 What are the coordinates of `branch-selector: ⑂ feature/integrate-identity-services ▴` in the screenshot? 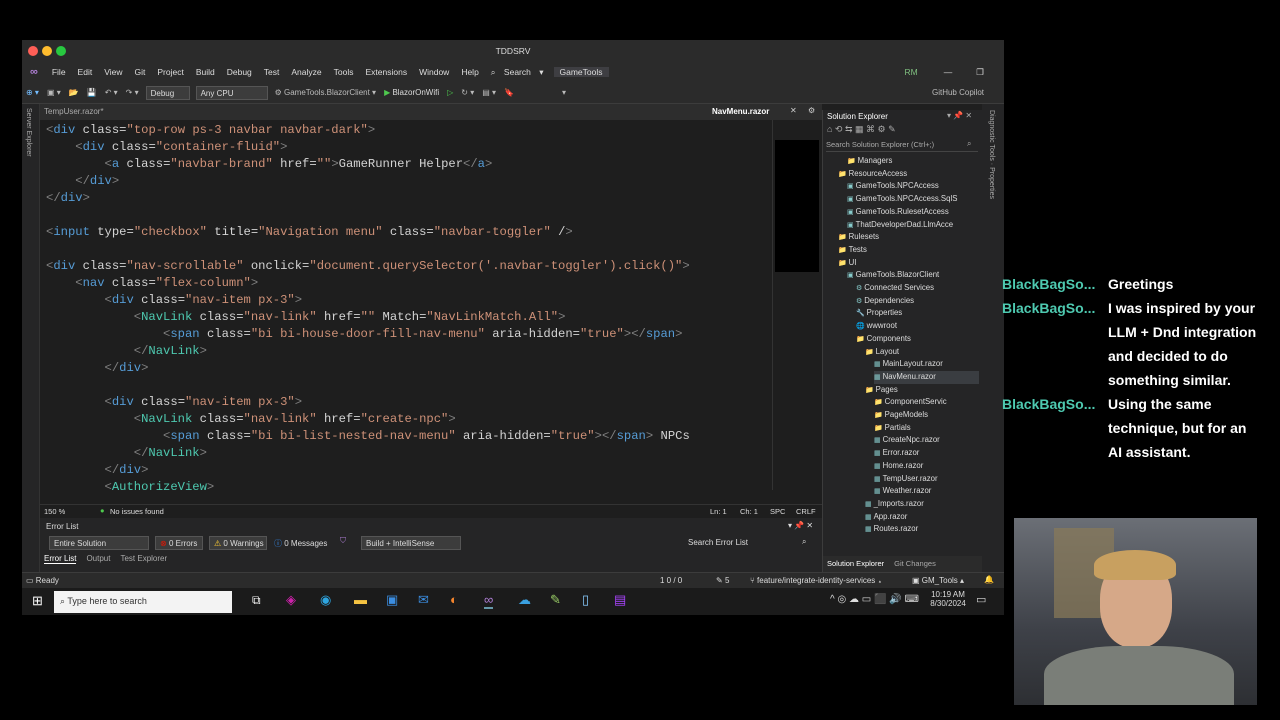 It's located at (816, 580).